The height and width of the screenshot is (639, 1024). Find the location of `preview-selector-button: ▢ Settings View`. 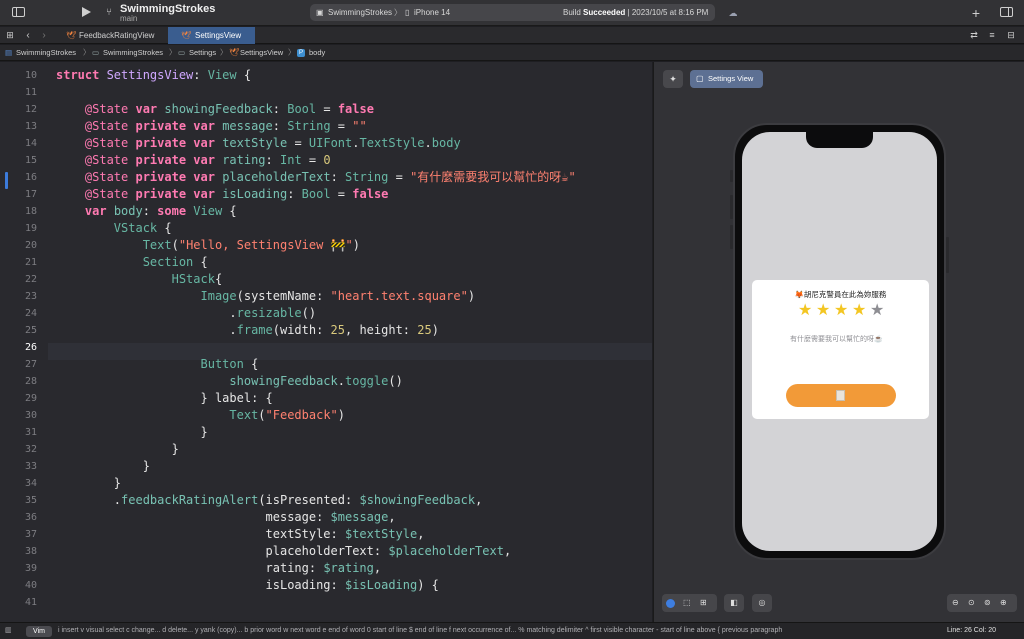

preview-selector-button: ▢ Settings View is located at coordinates (726, 79).